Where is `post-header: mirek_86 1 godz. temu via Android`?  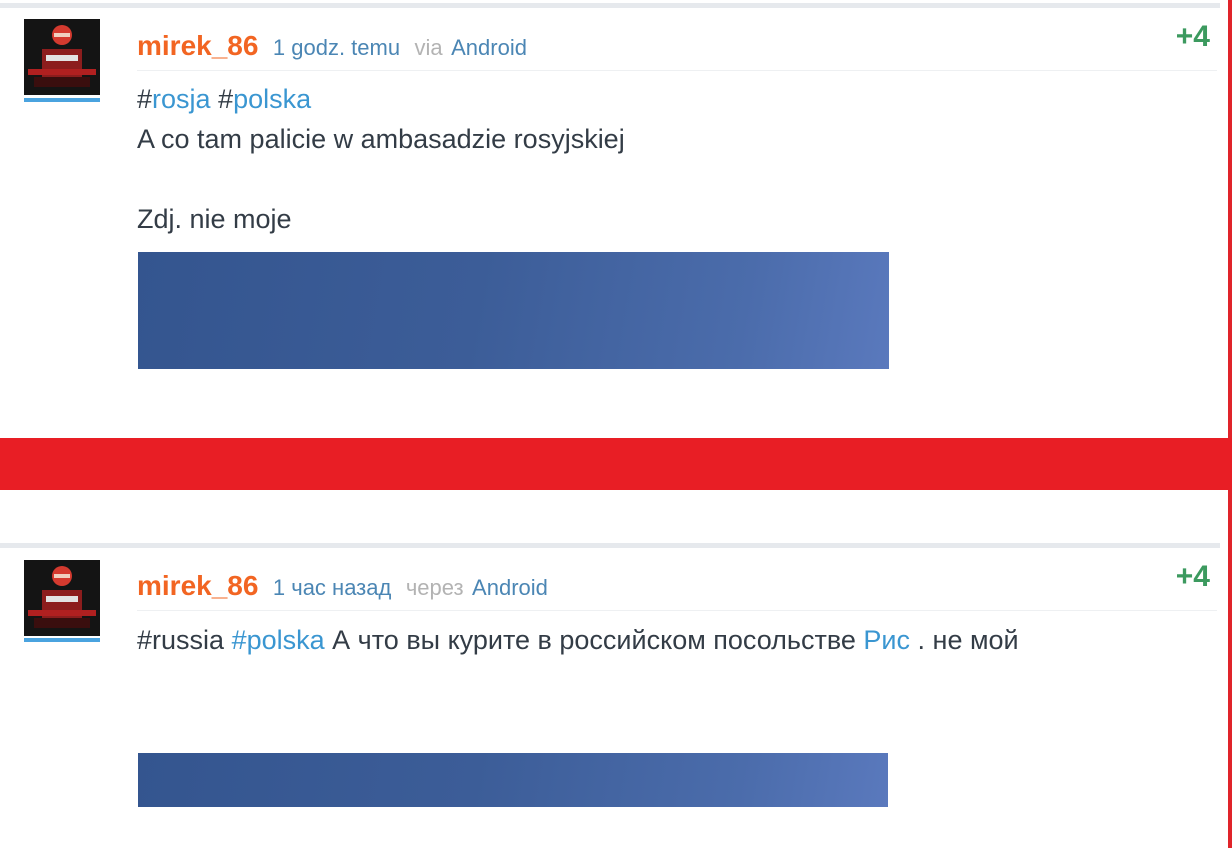
post-header: mirek_86 1 godz. temu via Android is located at coordinates (677, 50).